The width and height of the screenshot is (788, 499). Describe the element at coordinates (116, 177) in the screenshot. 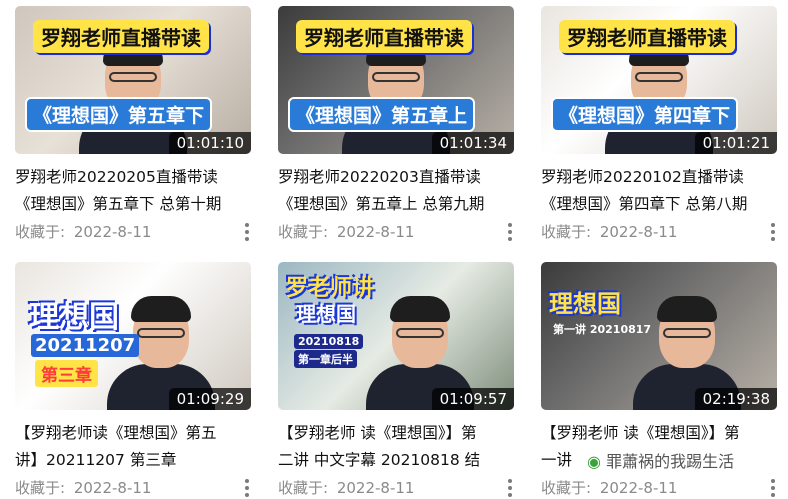

I see `video-title-line: 罗翔老师20220205直播带读` at that location.